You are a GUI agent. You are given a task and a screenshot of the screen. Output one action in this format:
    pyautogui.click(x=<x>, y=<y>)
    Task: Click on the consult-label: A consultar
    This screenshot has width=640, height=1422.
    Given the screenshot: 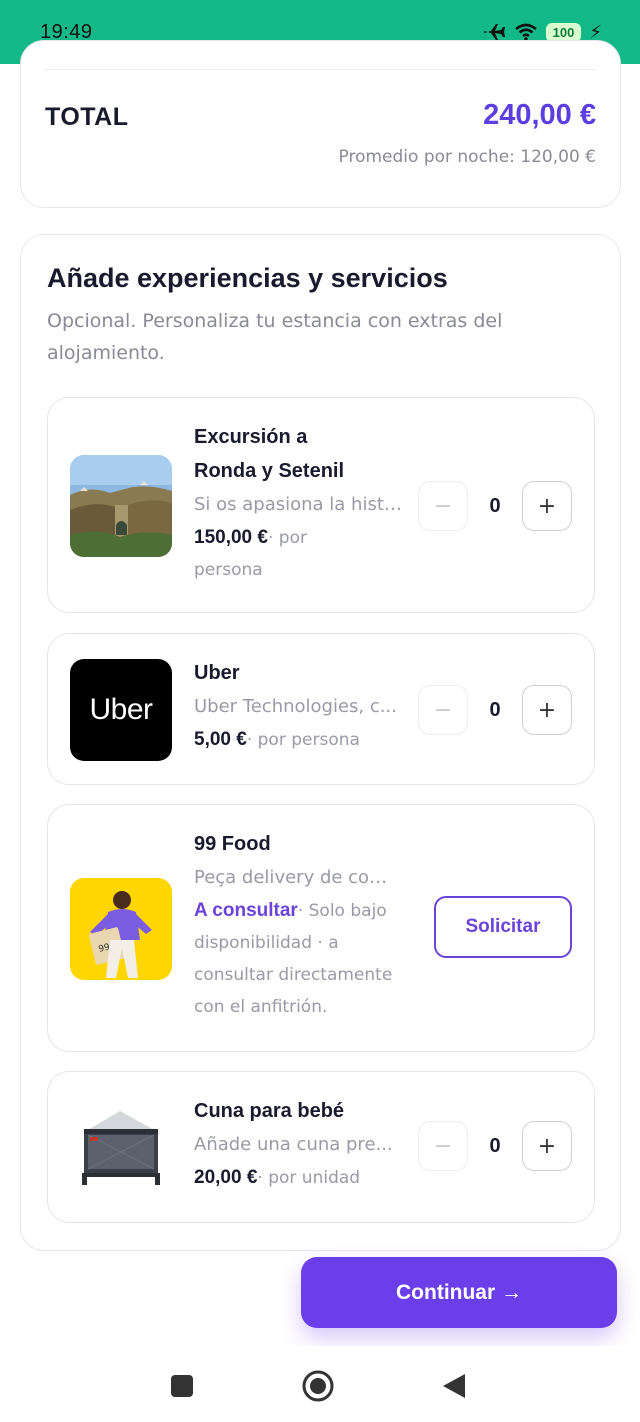 What is the action you would take?
    pyautogui.click(x=246, y=910)
    